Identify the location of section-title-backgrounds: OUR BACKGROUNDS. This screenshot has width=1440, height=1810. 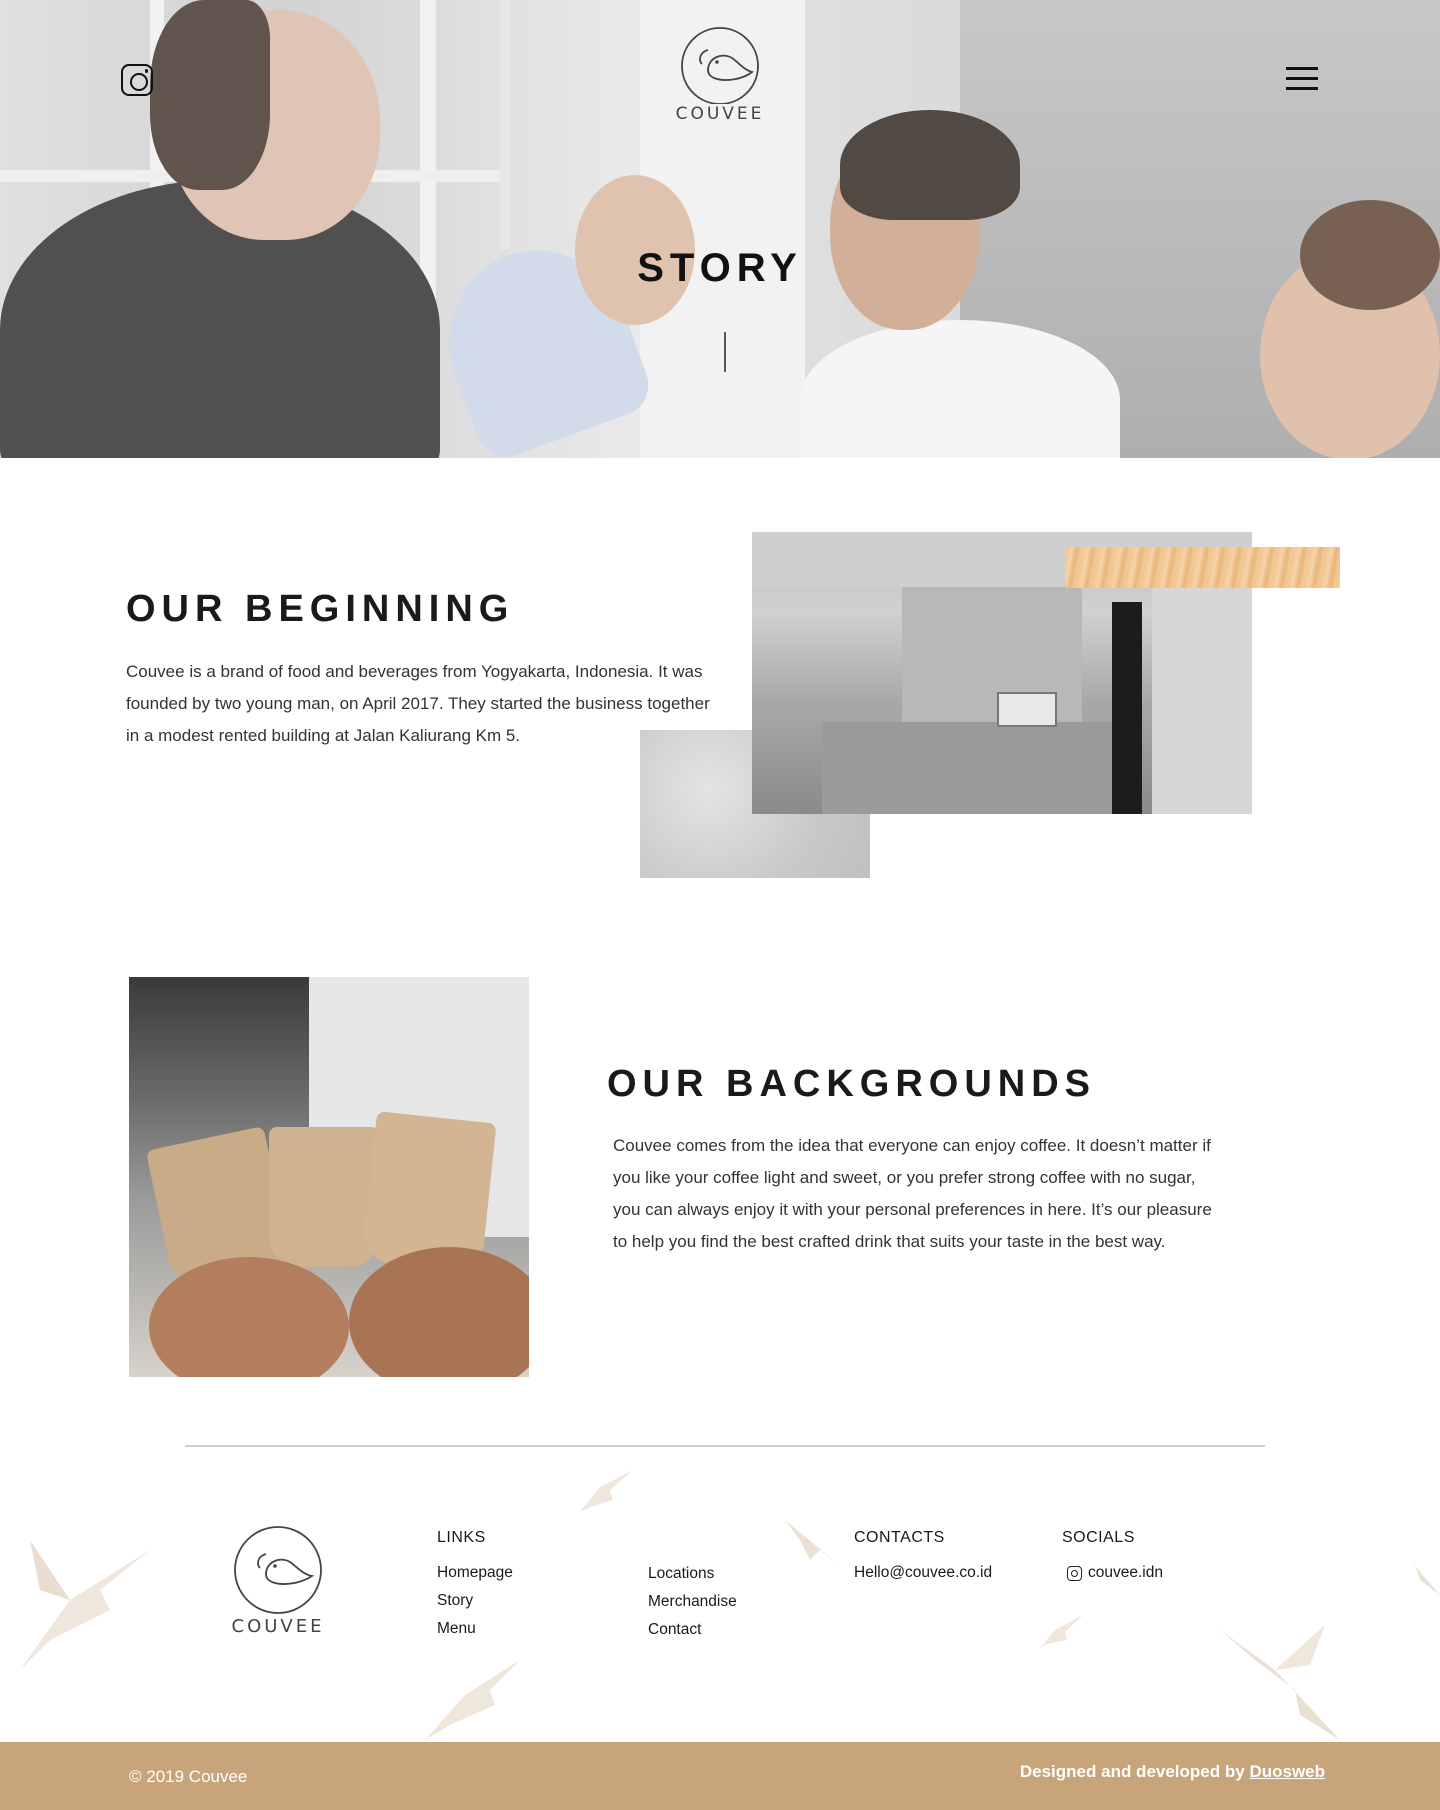
(851, 1084).